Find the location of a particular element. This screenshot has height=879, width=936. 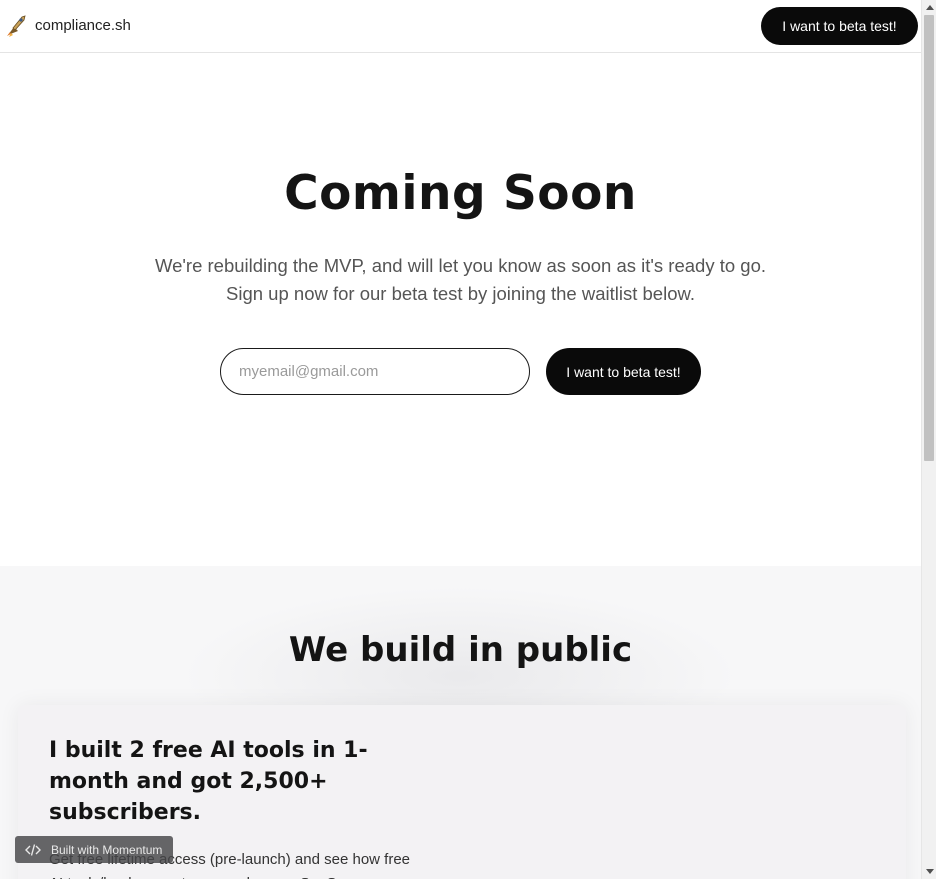

section-title: We build in public is located at coordinates (460, 650).